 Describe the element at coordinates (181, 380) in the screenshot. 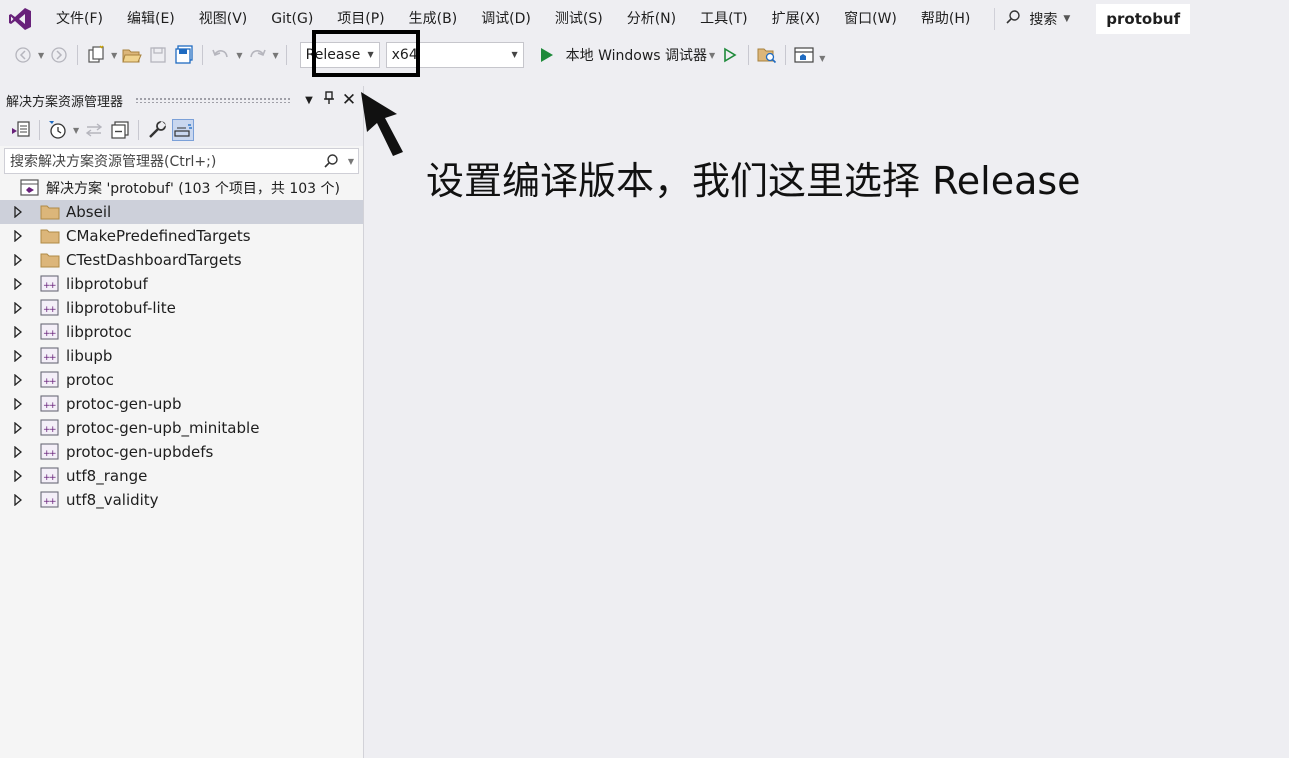

I see `tree-node-protoc: + + protoc` at that location.